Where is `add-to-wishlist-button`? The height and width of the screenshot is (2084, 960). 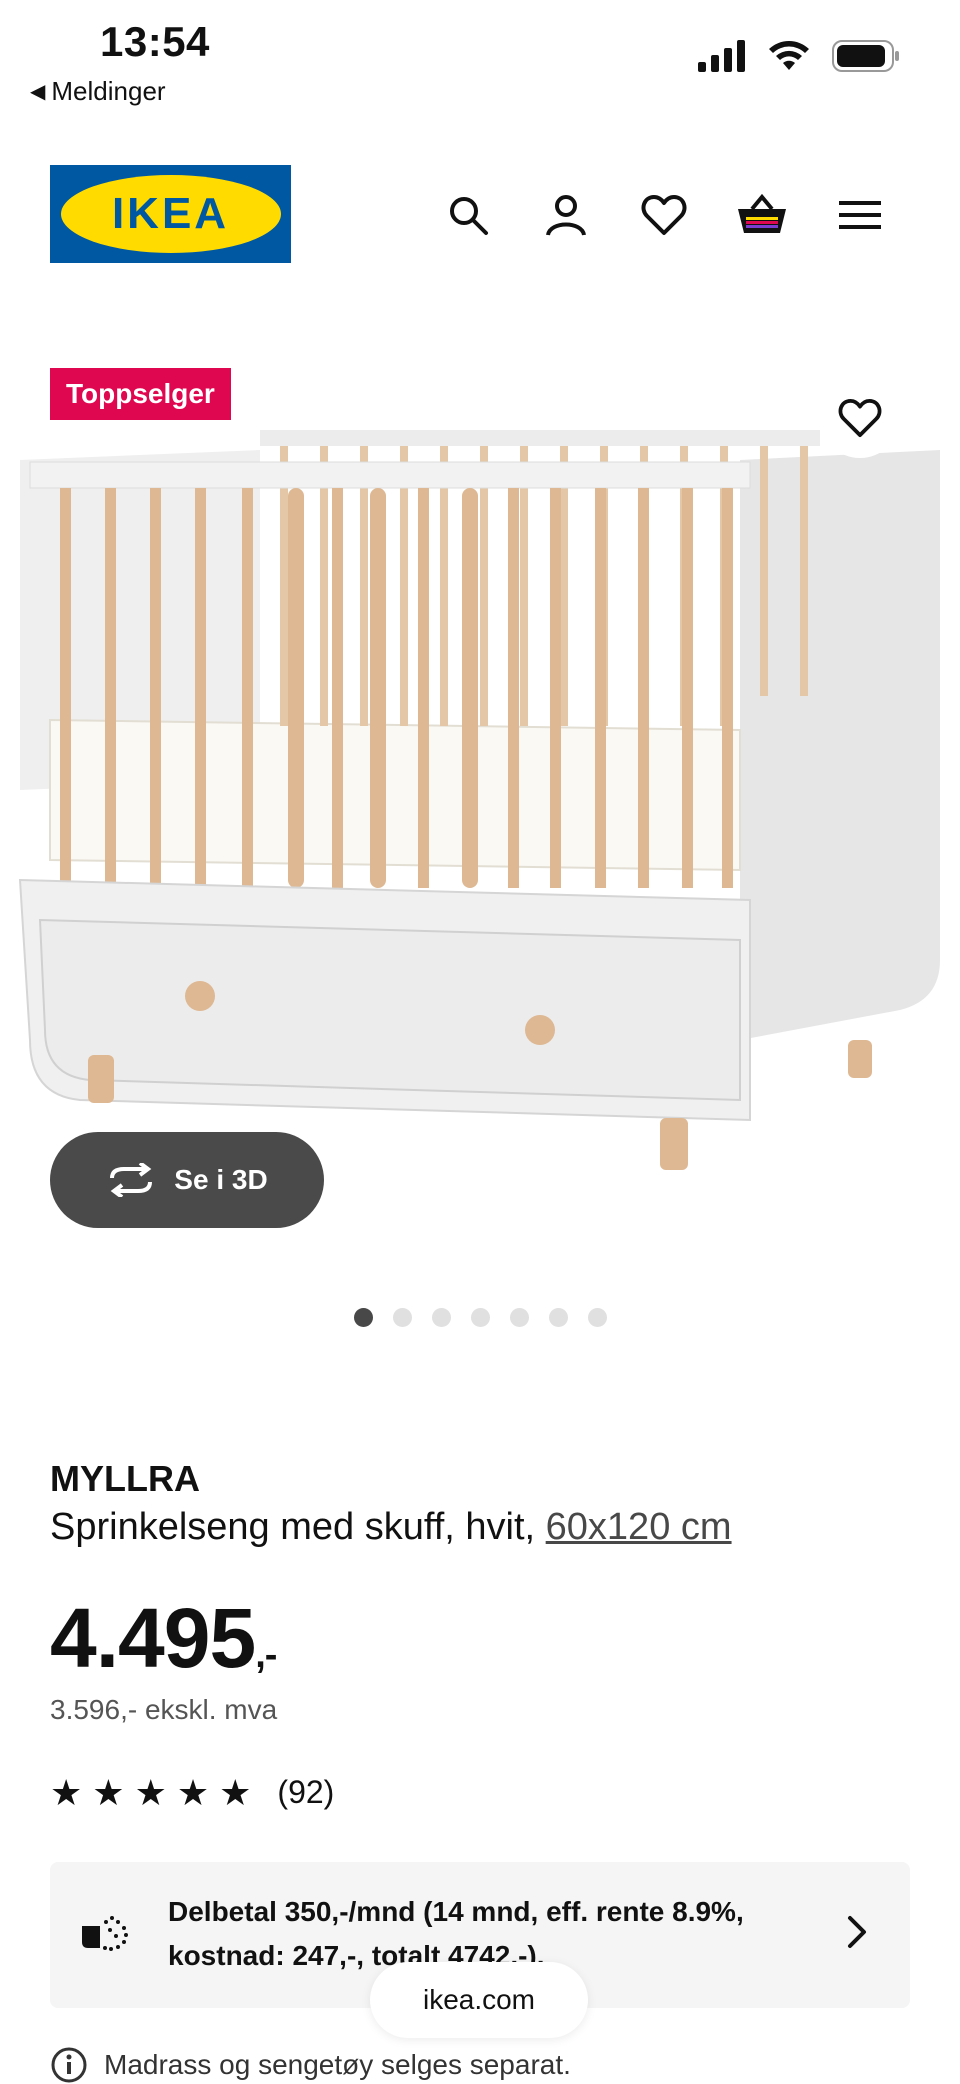 add-to-wishlist-button is located at coordinates (860, 418).